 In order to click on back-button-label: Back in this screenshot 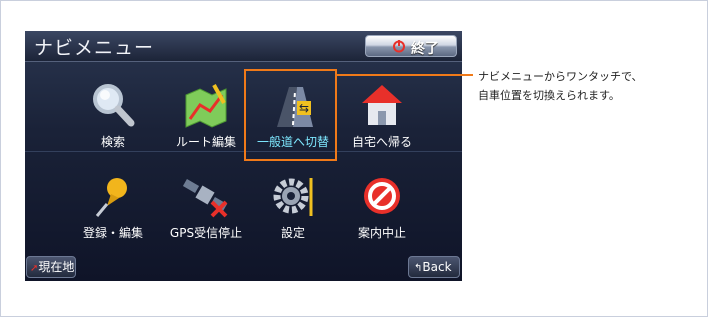, I will do `click(437, 267)`.